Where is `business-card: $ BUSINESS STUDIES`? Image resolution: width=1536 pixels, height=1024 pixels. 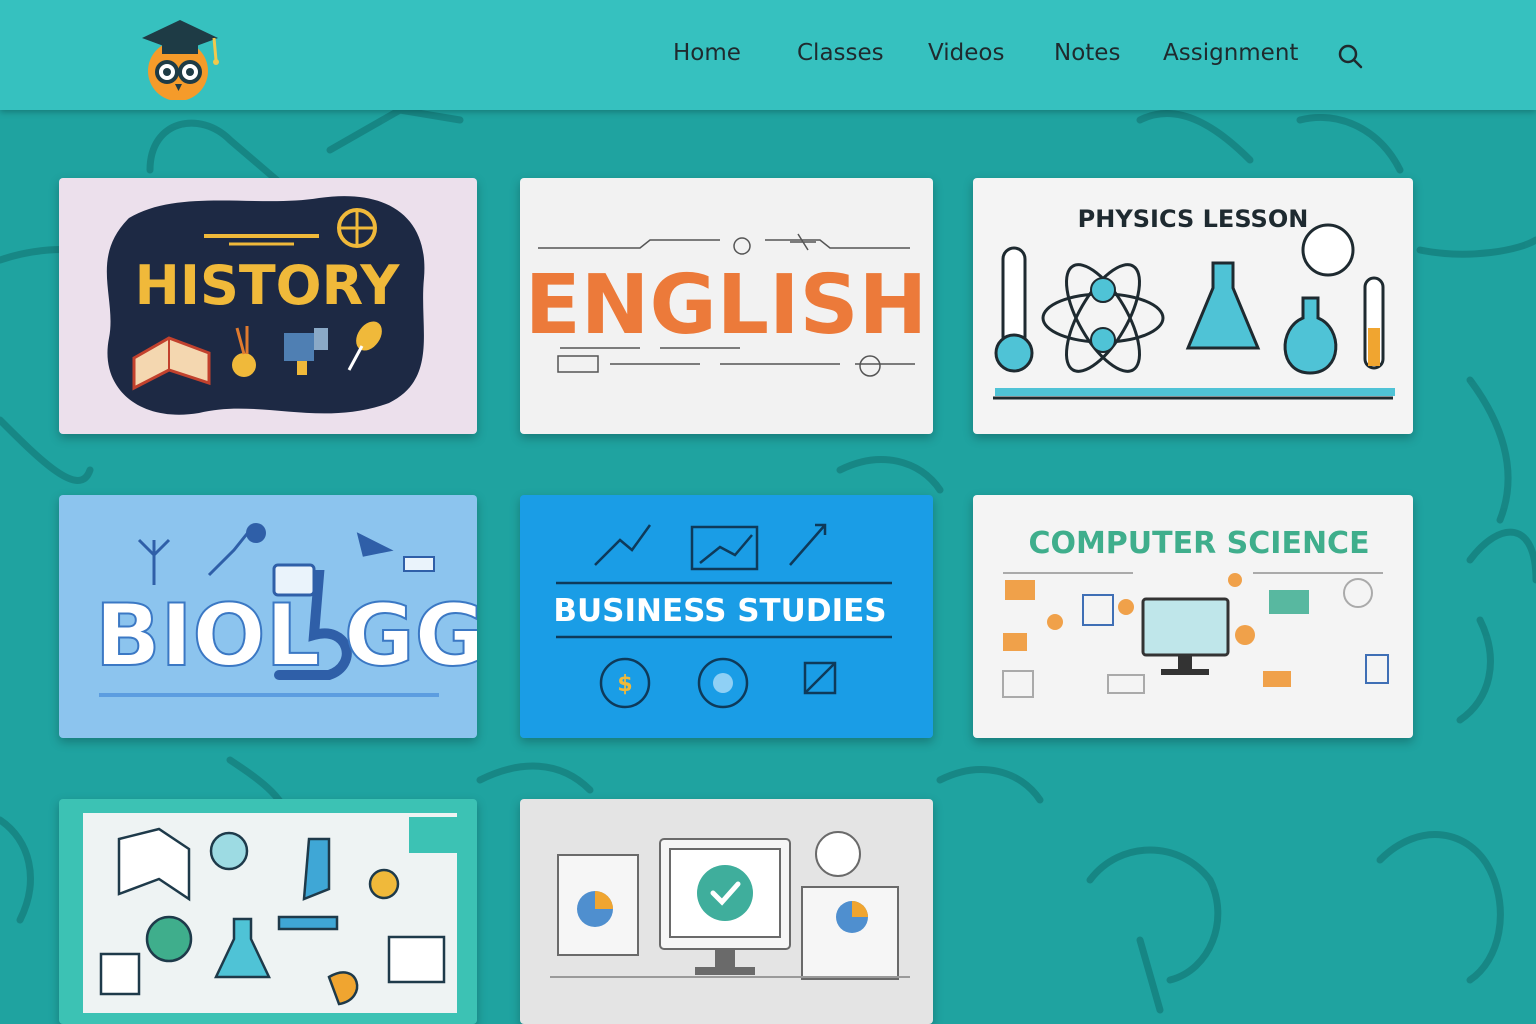
business-card: $ BUSINESS STUDIES is located at coordinates (726, 616).